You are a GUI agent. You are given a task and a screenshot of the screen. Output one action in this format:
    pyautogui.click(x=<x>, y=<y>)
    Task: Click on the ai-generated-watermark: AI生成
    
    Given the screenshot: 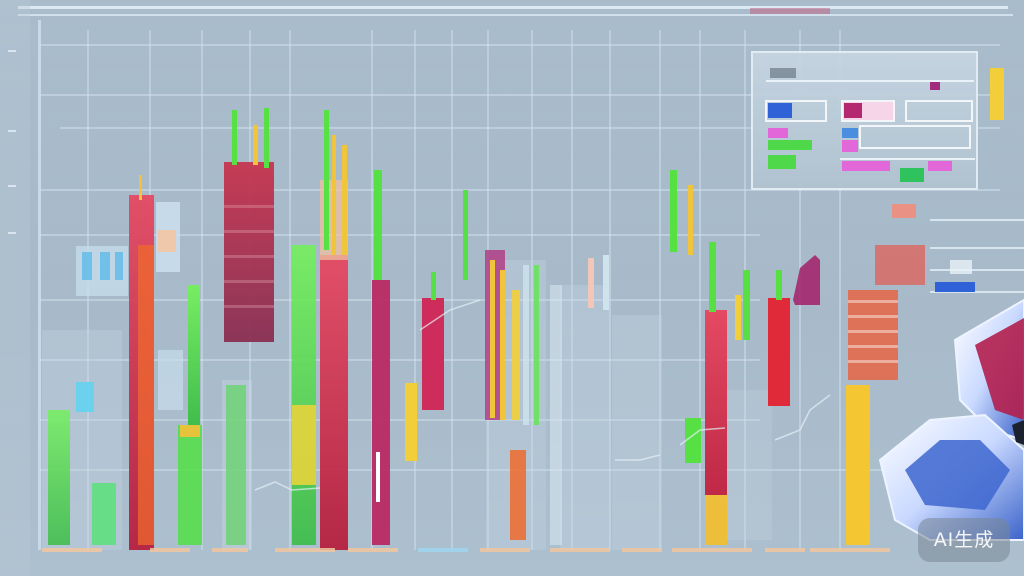 What is the action you would take?
    pyautogui.click(x=964, y=540)
    